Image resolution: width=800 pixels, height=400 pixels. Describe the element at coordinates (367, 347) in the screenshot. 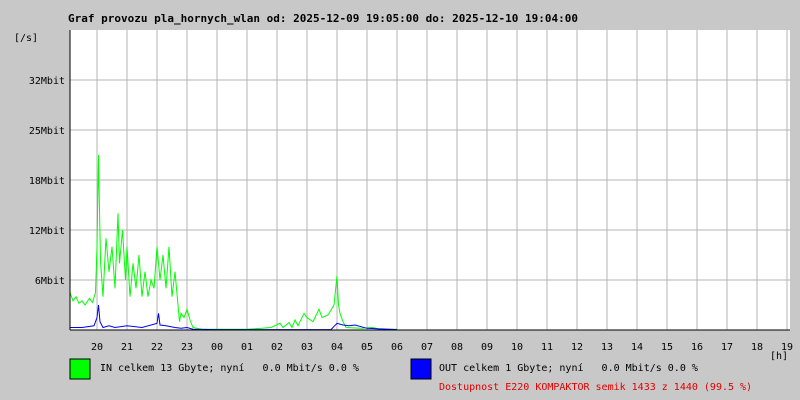

I see `x-tick-label: 05` at that location.